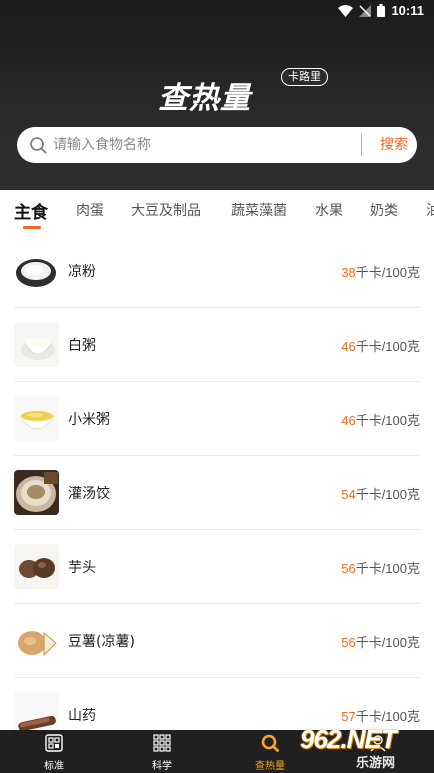 This screenshot has width=434, height=773. I want to click on status-bar: 10:11, so click(217, 12).